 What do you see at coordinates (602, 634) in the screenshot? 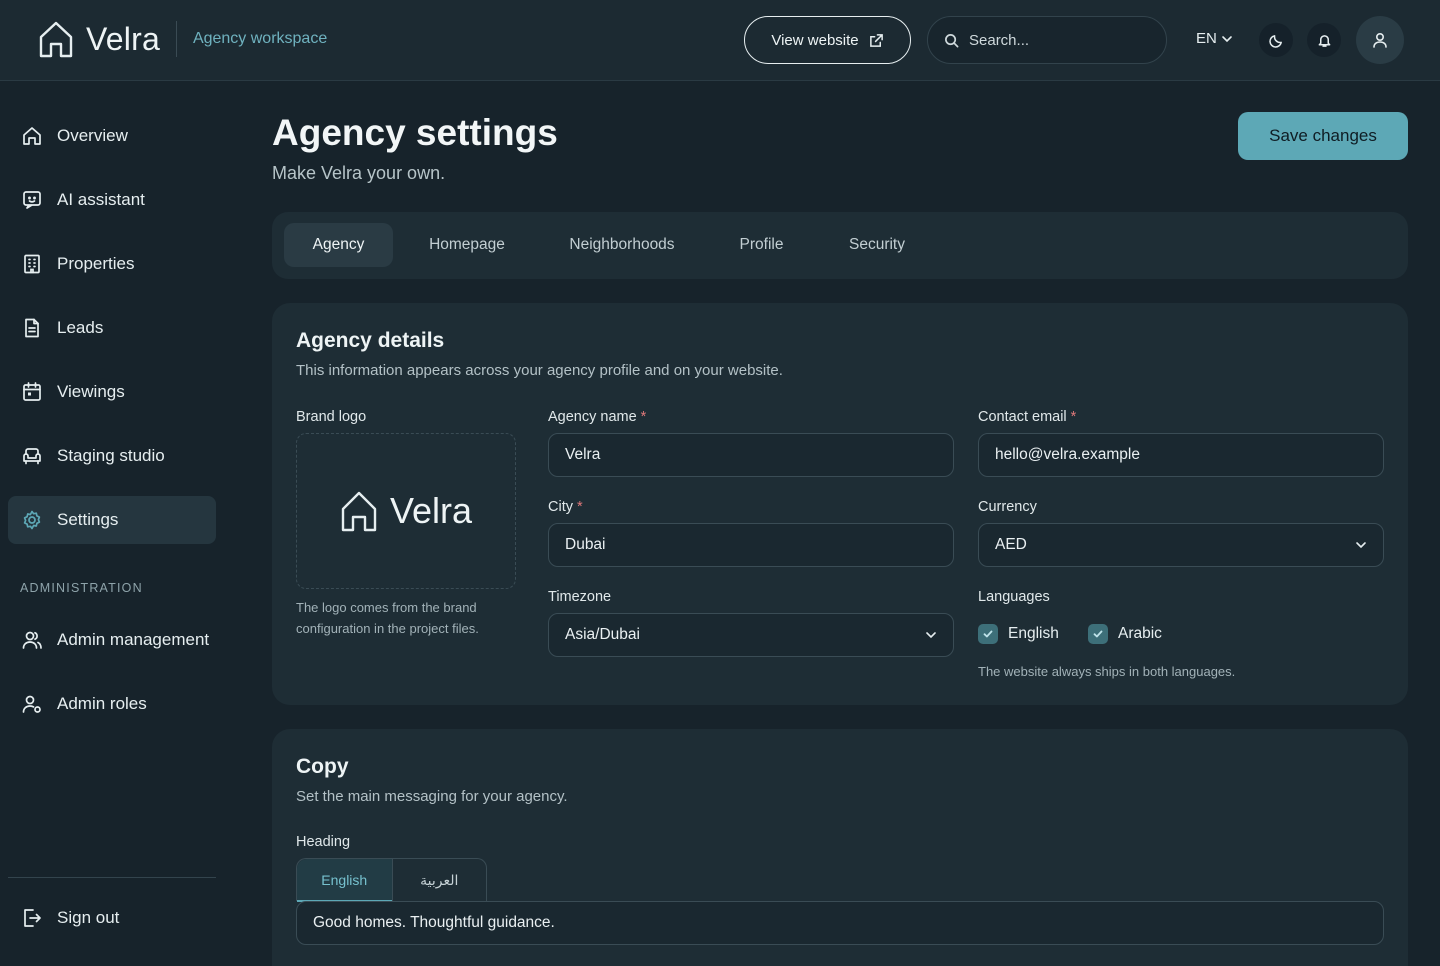
I see `timezone-value: Asia/Dubai` at bounding box center [602, 634].